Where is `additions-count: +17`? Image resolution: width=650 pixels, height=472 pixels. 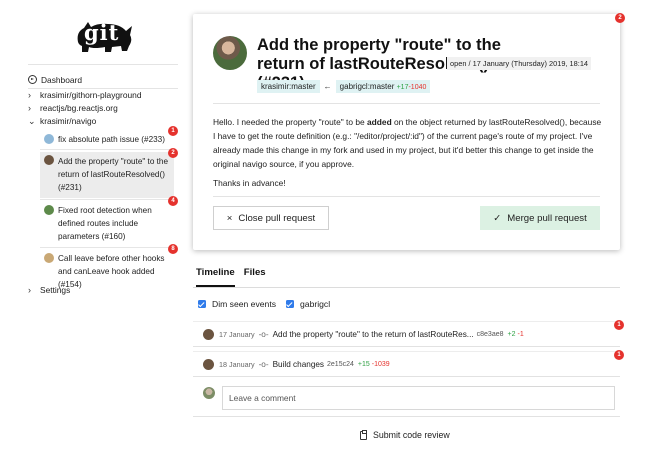
additions-count: +17 is located at coordinates (402, 87).